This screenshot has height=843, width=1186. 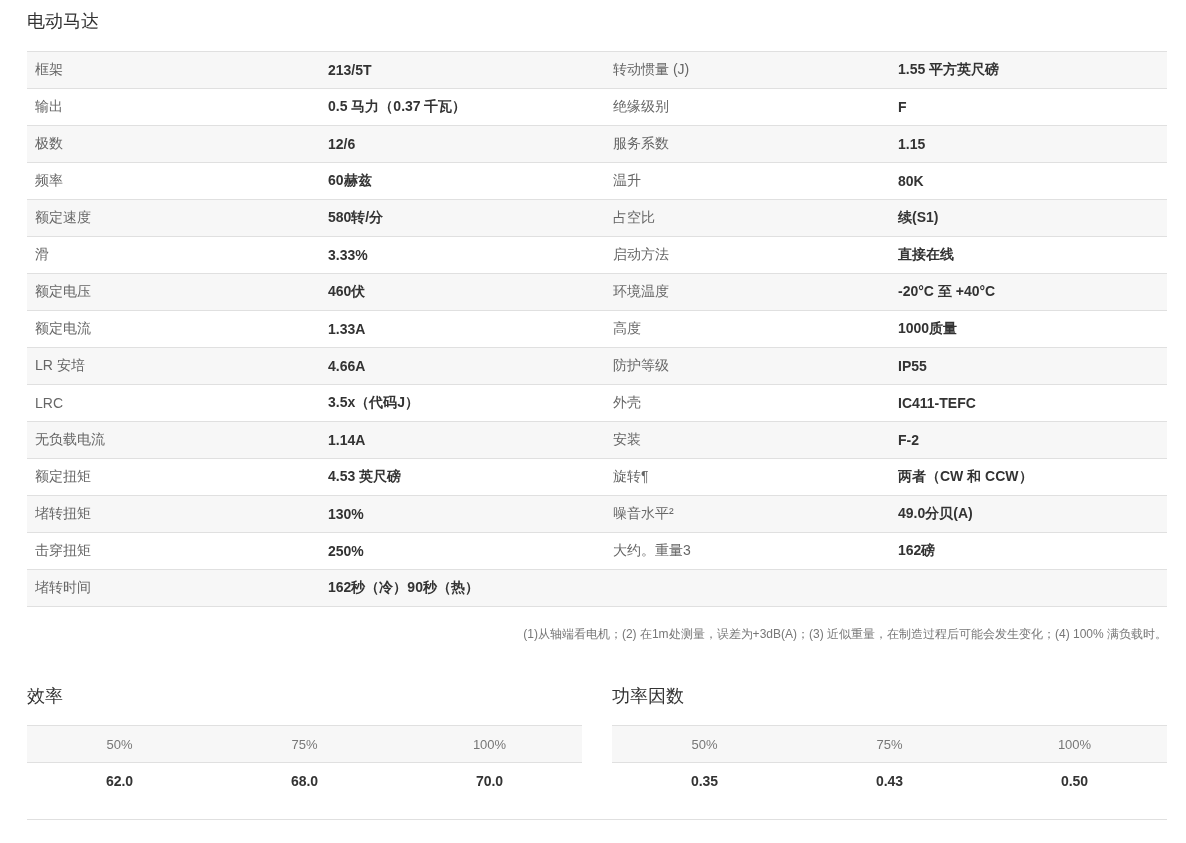 What do you see at coordinates (1028, 514) in the screenshot?
I see `spec-value: 49.0分贝(A)` at bounding box center [1028, 514].